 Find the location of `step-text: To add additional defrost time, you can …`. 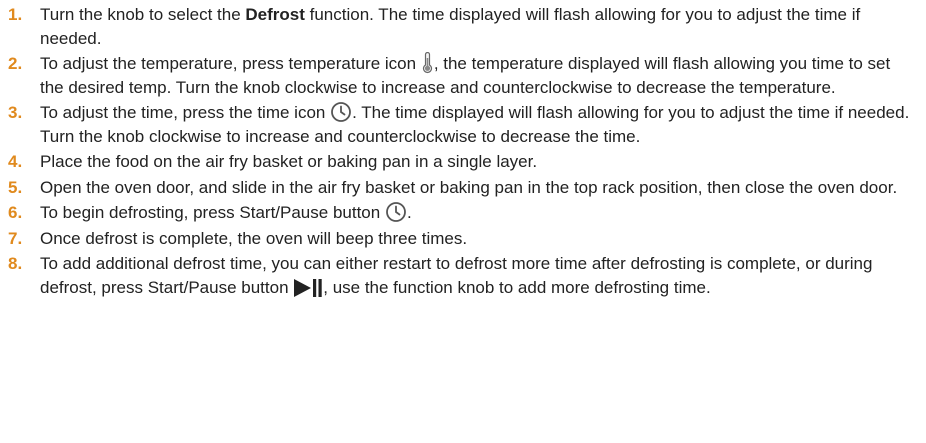

step-text: To add additional defrost time, you can … is located at coordinates (456, 276).